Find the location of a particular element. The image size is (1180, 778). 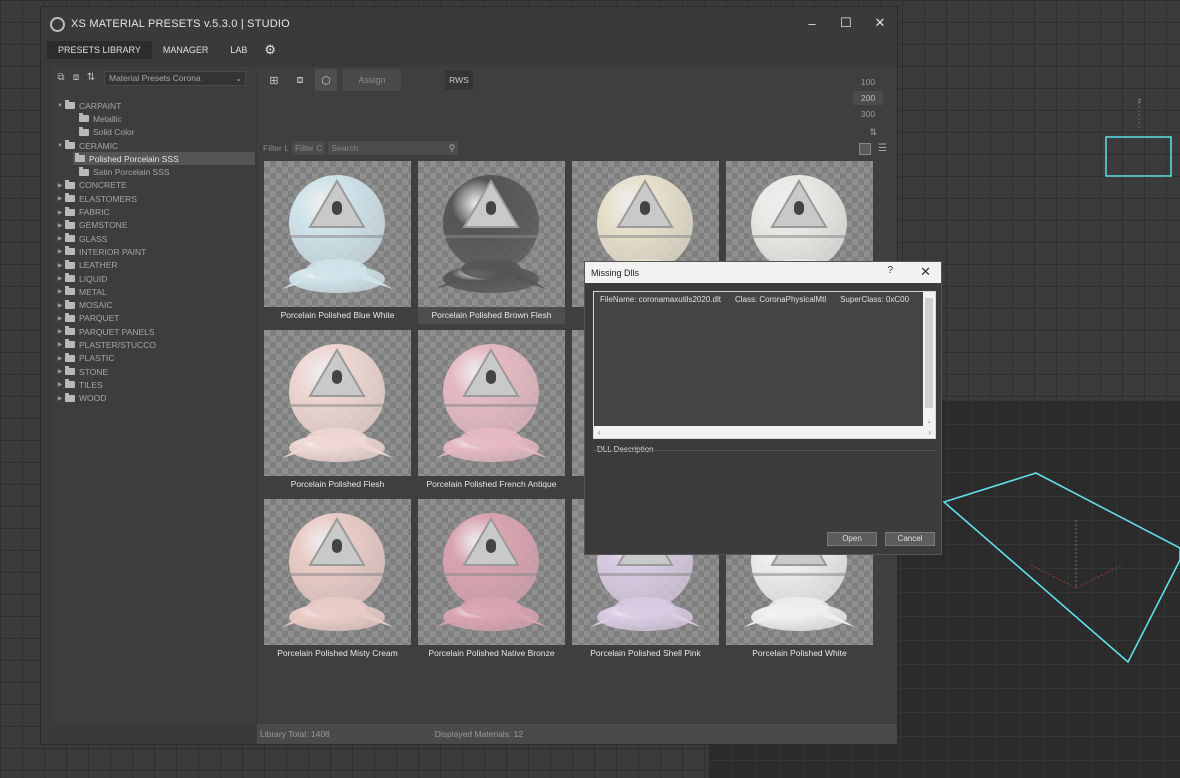

material-card: Porcelain Polished Misty Cream is located at coordinates (337, 580).